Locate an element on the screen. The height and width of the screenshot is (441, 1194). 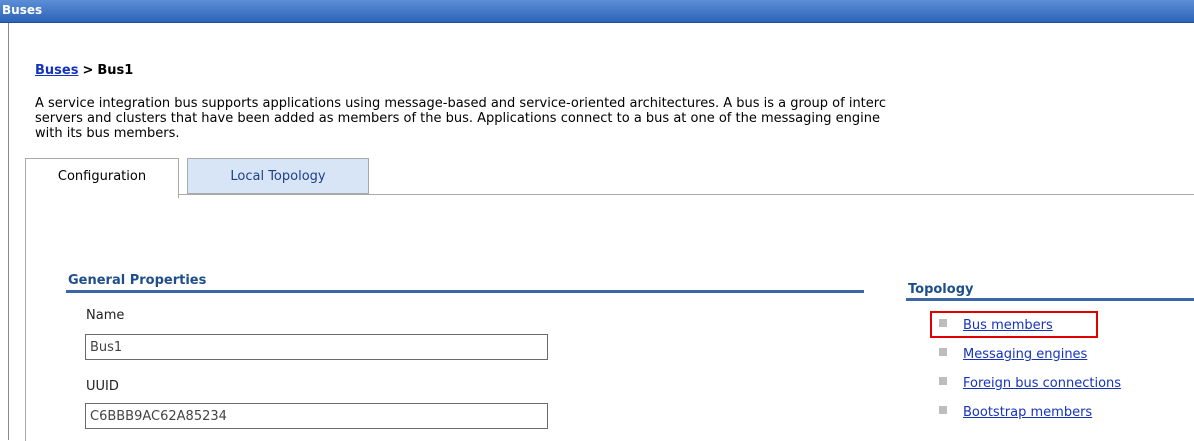
messaging-engines-link: Messaging engines is located at coordinates (1025, 354).